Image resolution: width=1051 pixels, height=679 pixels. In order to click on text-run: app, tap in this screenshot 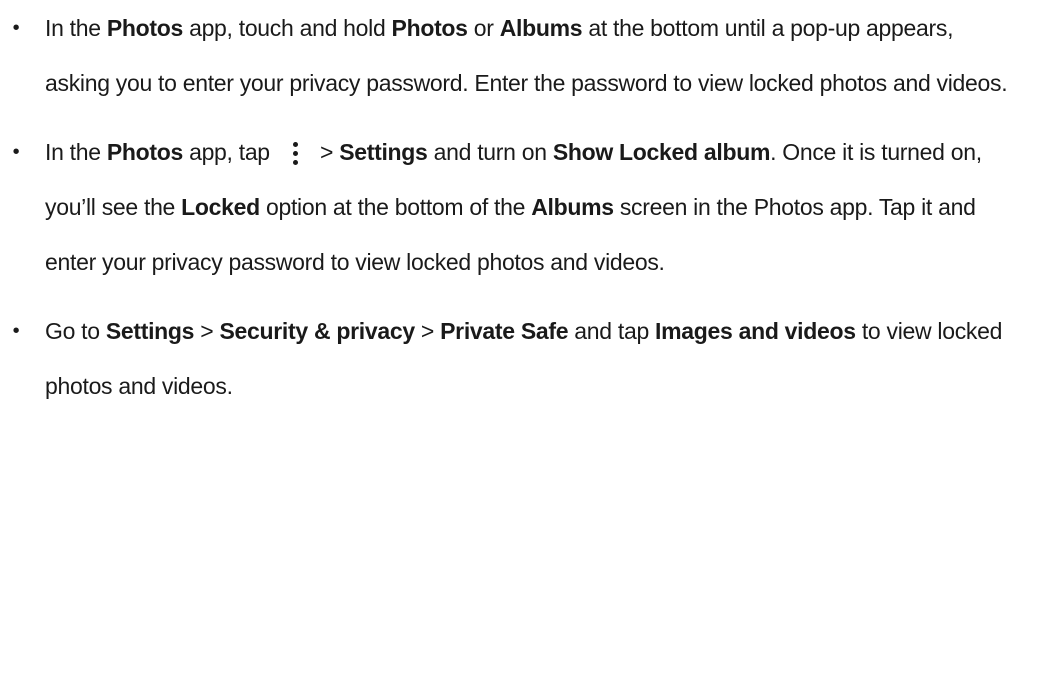, I will do `click(229, 152)`.